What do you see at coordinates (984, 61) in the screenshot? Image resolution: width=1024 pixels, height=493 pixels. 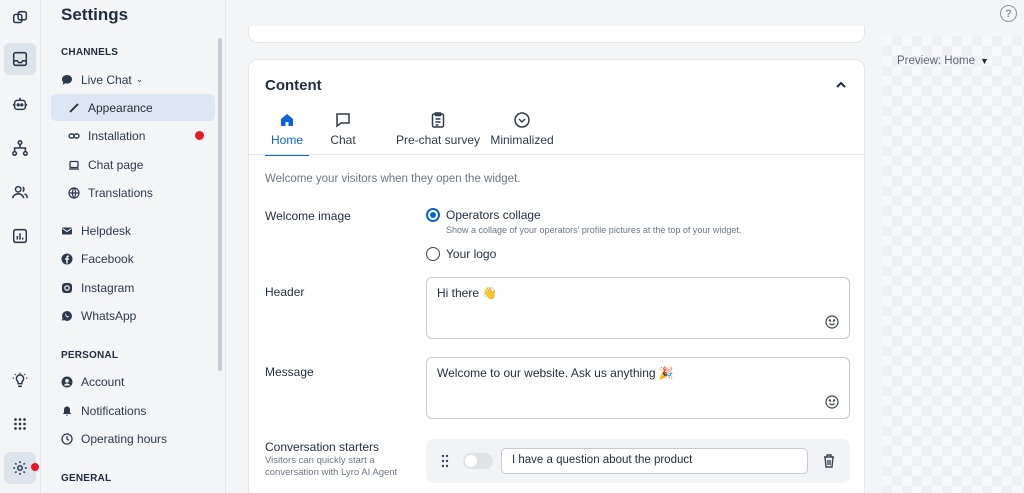 I see `caret-down-icon: ▼` at bounding box center [984, 61].